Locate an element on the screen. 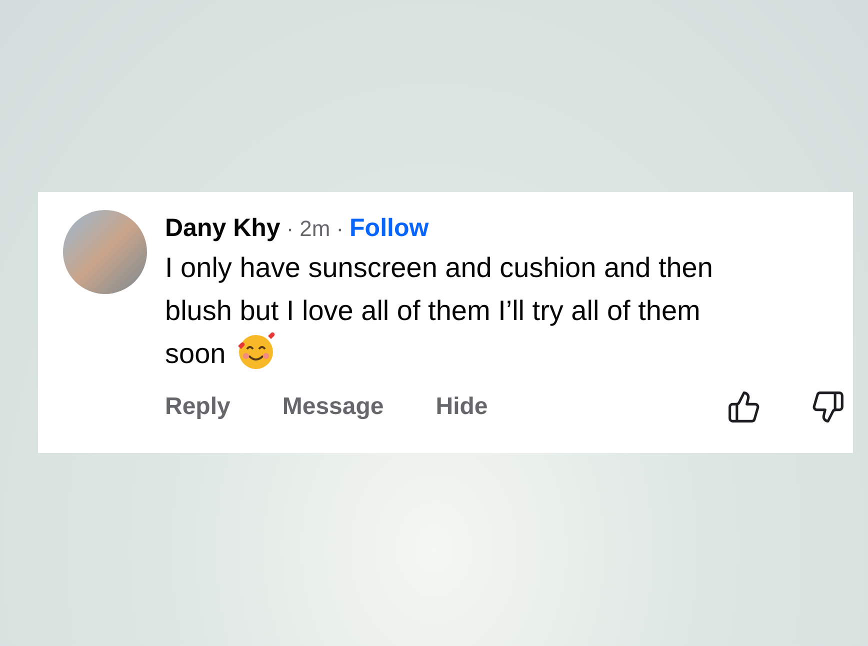 This screenshot has height=646, width=868. author-name: Dany Khy is located at coordinates (222, 229).